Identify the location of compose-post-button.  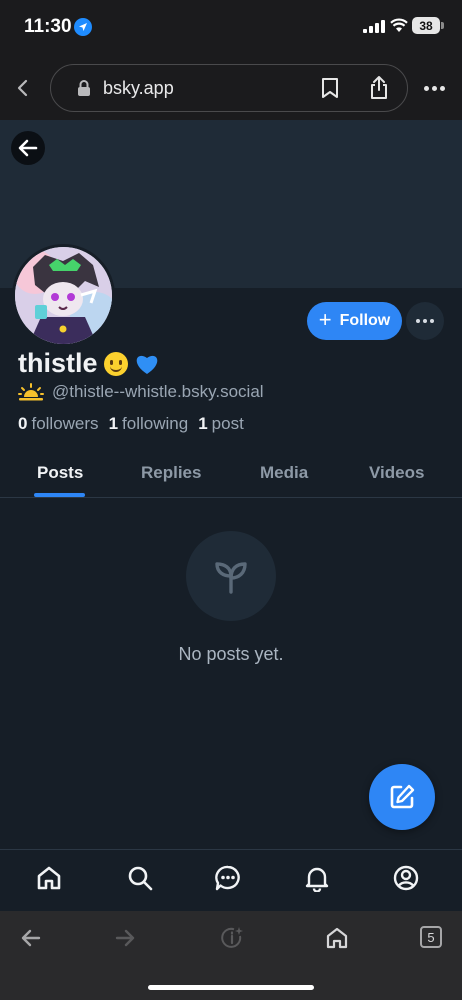
(402, 797).